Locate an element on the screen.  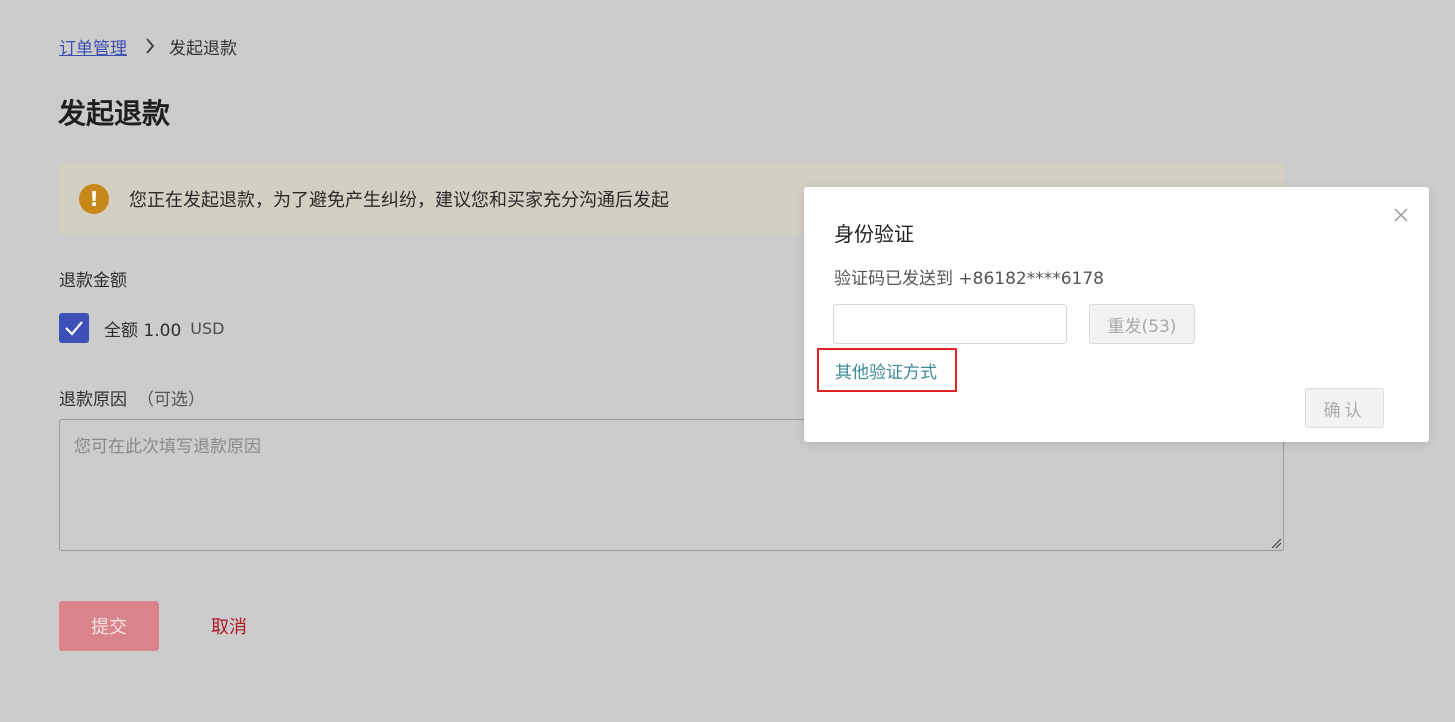
breadcrumb-current: 发起退款 is located at coordinates (203, 48).